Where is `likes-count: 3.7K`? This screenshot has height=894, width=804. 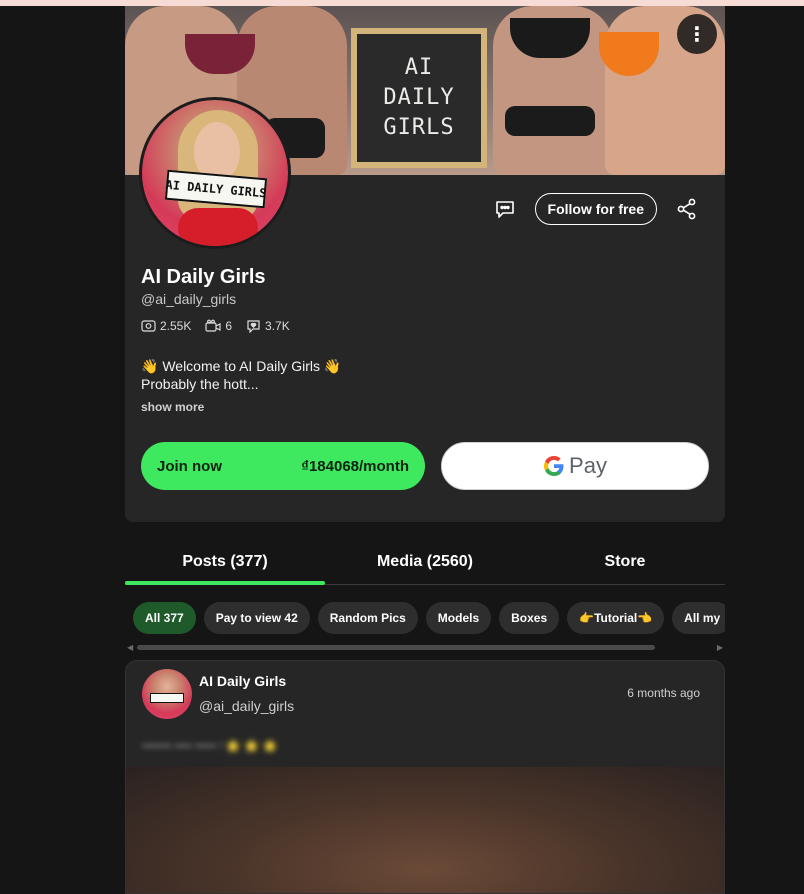
likes-count: 3.7K is located at coordinates (277, 326).